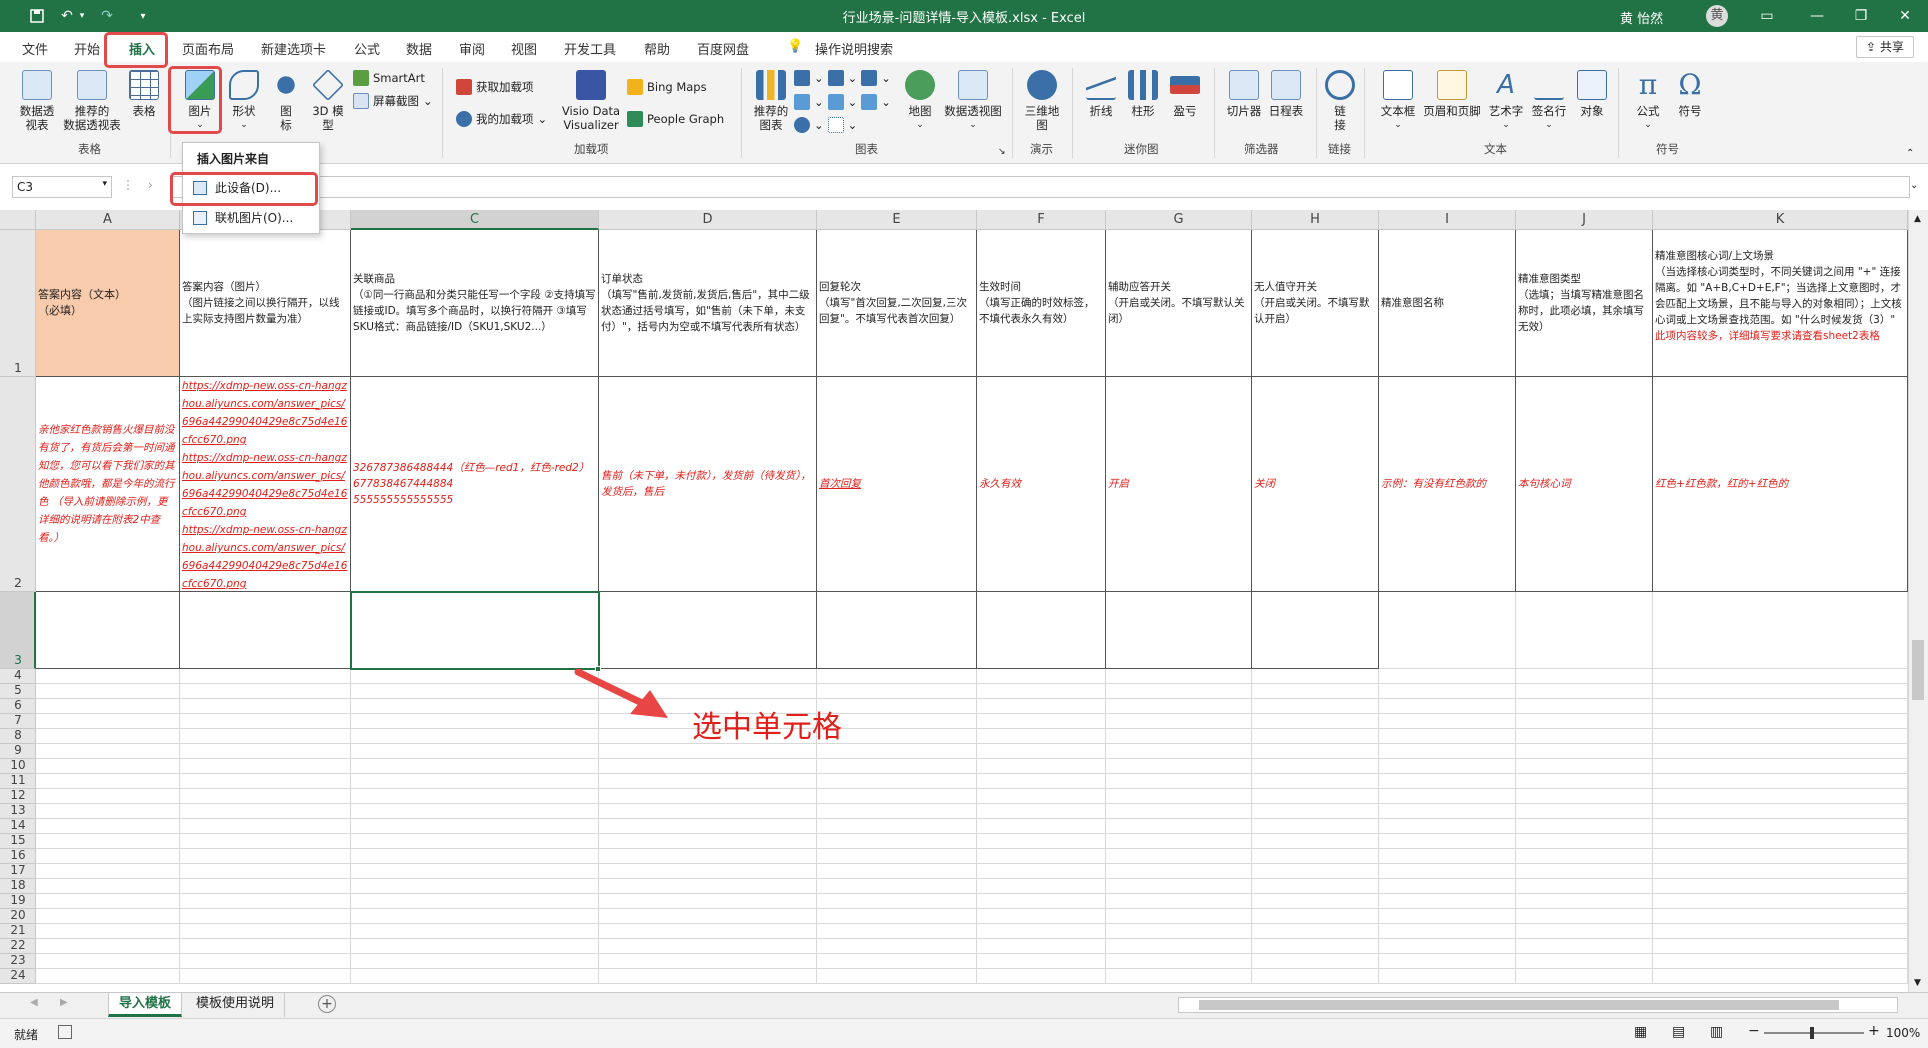 This screenshot has width=1928, height=1048. I want to click on row-header: 21, so click(18, 931).